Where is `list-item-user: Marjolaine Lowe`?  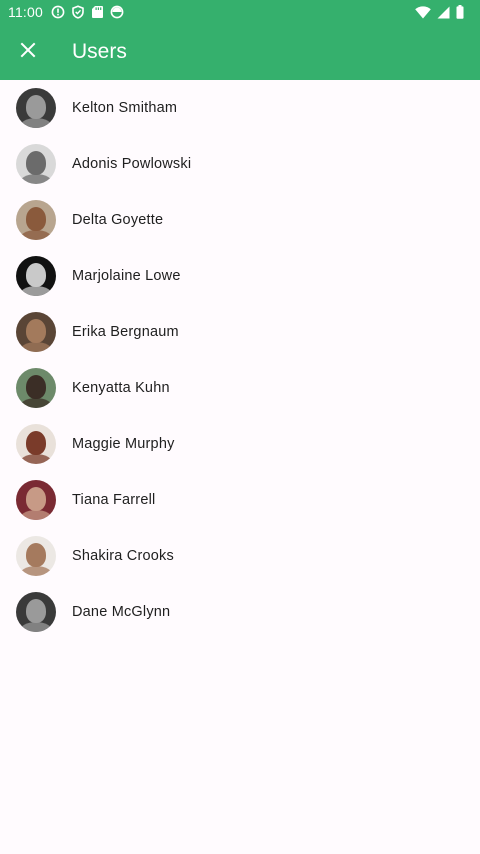 list-item-user: Marjolaine Lowe is located at coordinates (240, 276).